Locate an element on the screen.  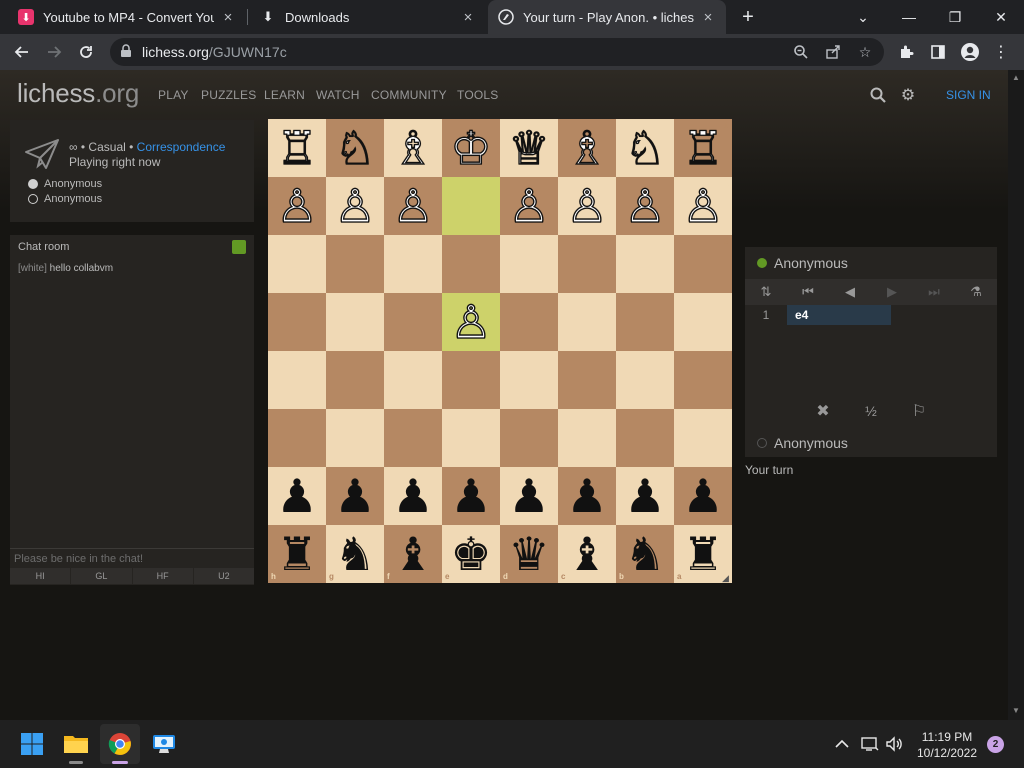
side-panel-icon is located at coordinates (938, 52).